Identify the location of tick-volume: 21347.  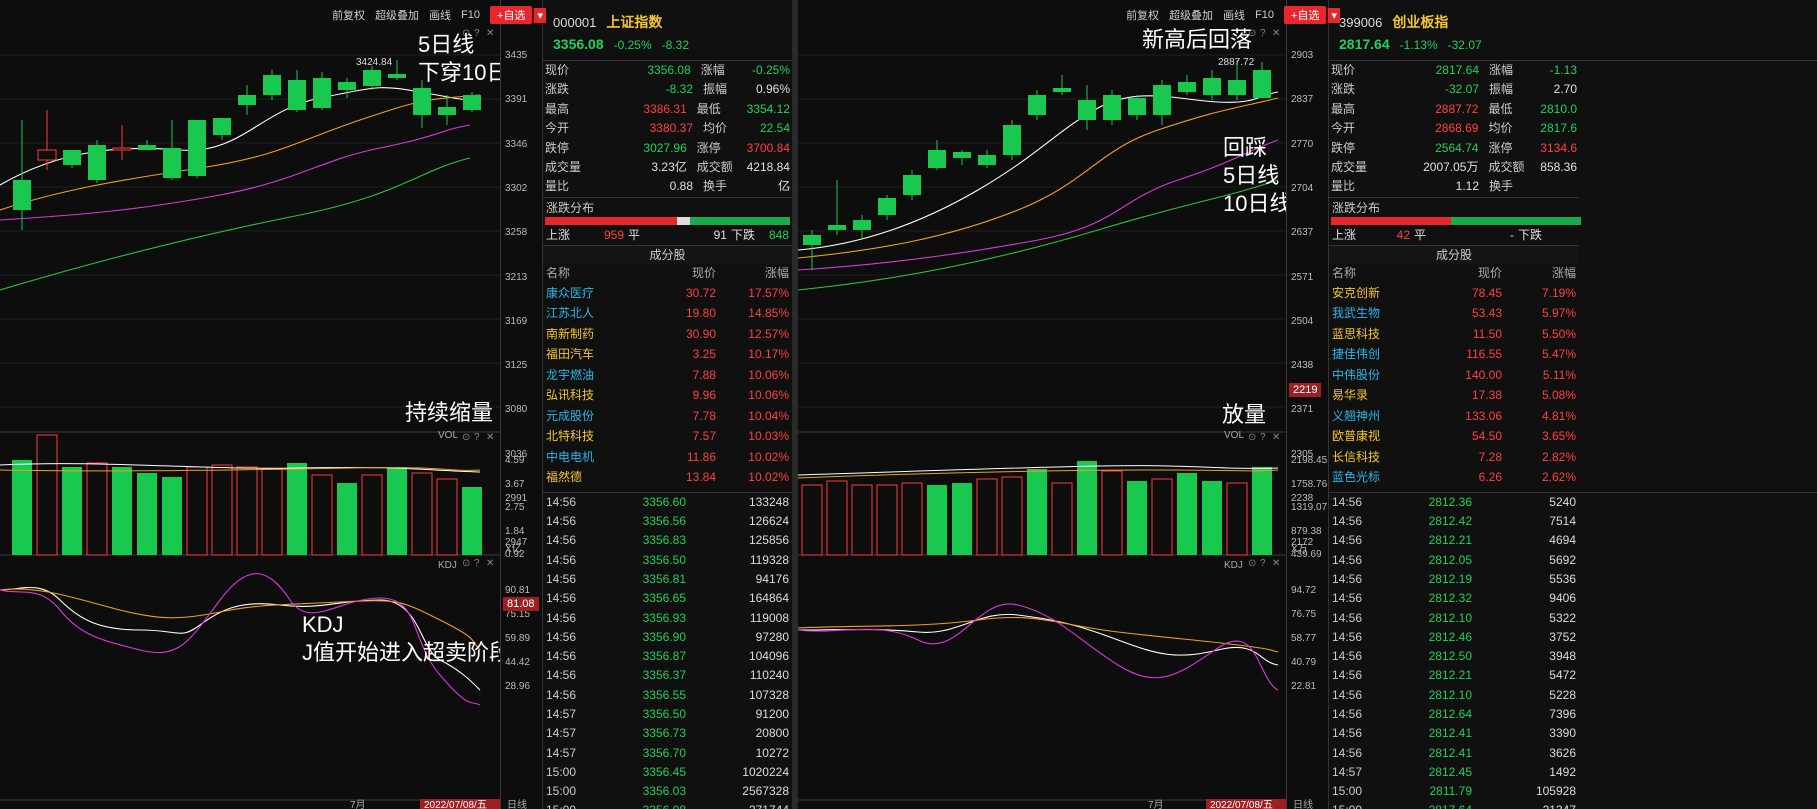
(1524, 805).